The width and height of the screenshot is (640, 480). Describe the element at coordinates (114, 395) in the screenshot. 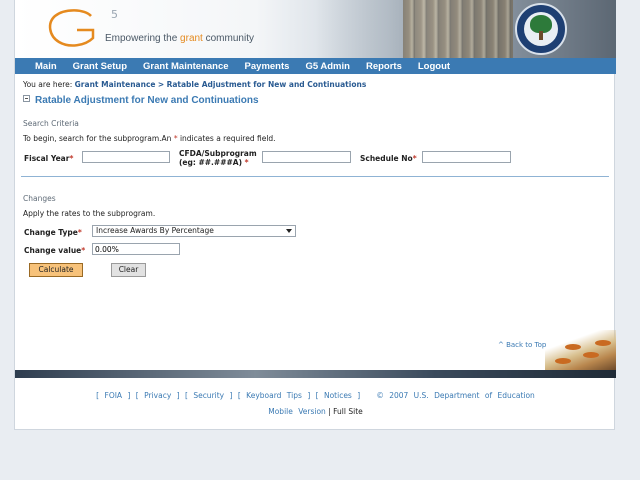

I see `footer-foia-link: FOIA` at that location.